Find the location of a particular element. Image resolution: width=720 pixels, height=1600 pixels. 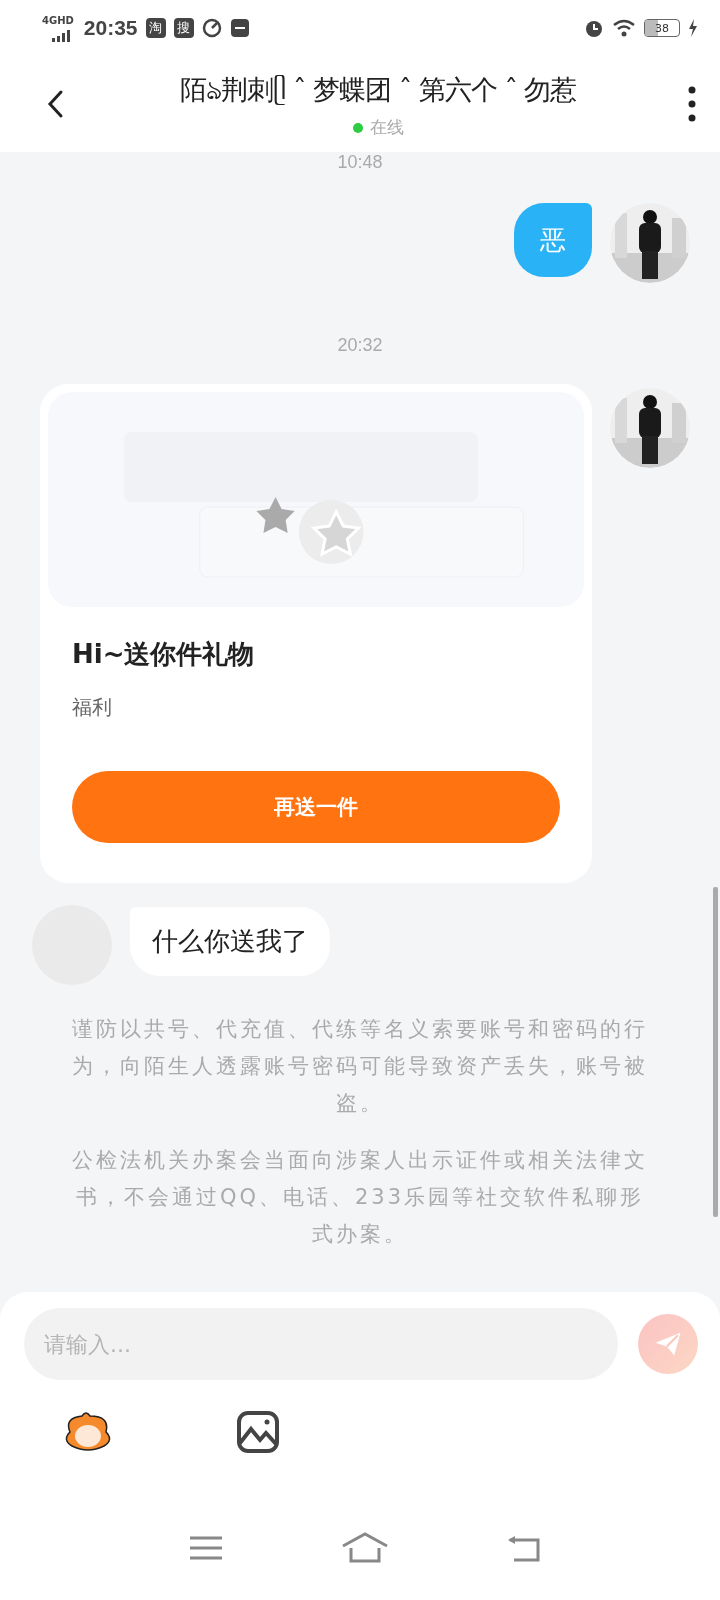

scrollbar is located at coordinates (715, 1052).